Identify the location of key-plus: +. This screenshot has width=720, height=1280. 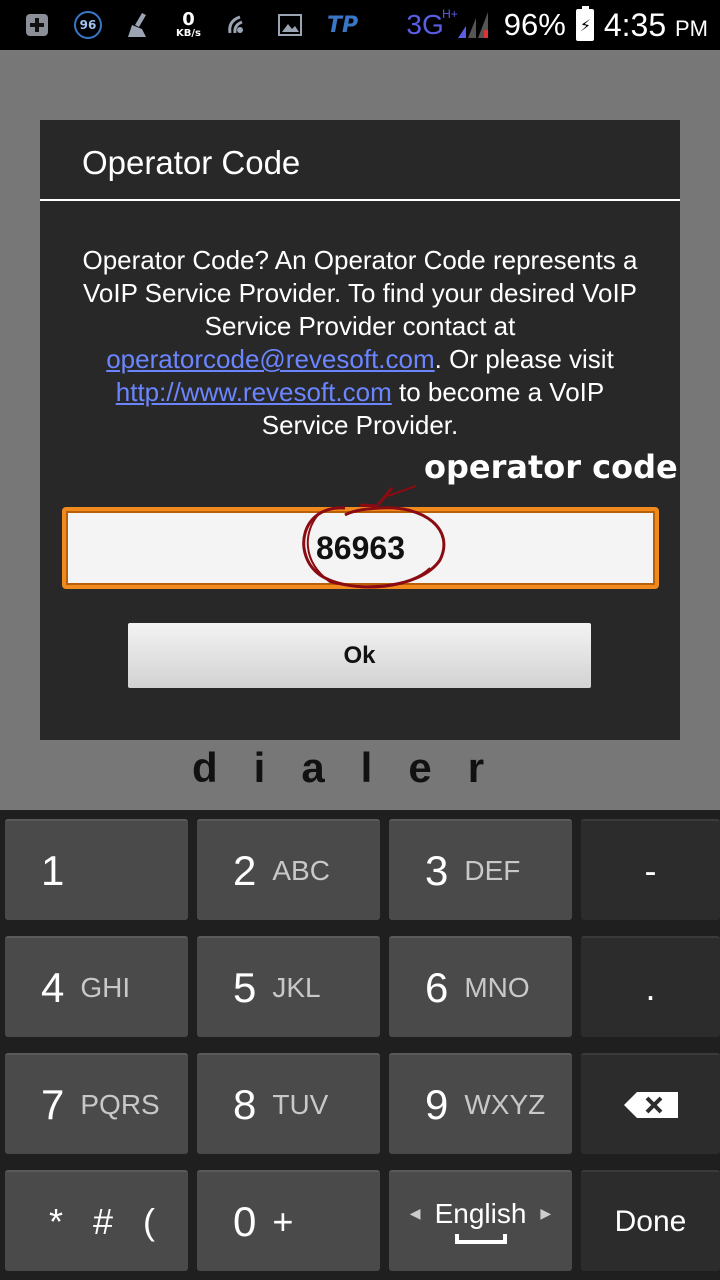
(283, 1221).